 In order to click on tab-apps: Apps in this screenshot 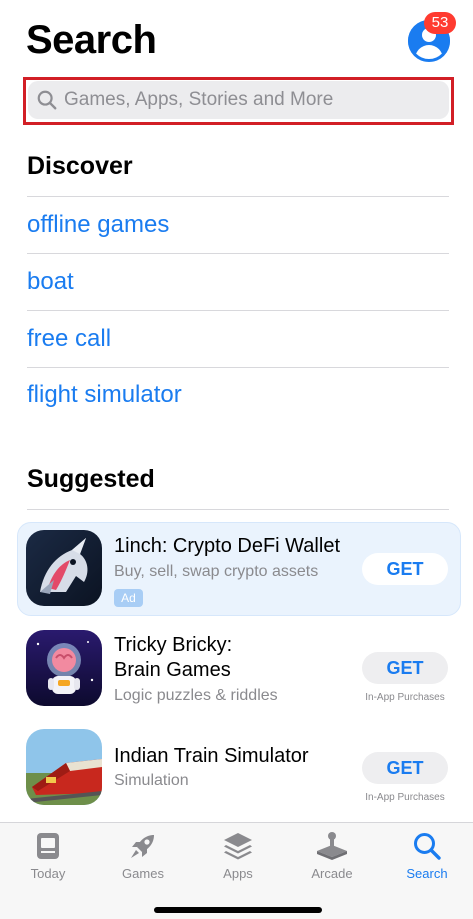, I will do `click(238, 856)`.